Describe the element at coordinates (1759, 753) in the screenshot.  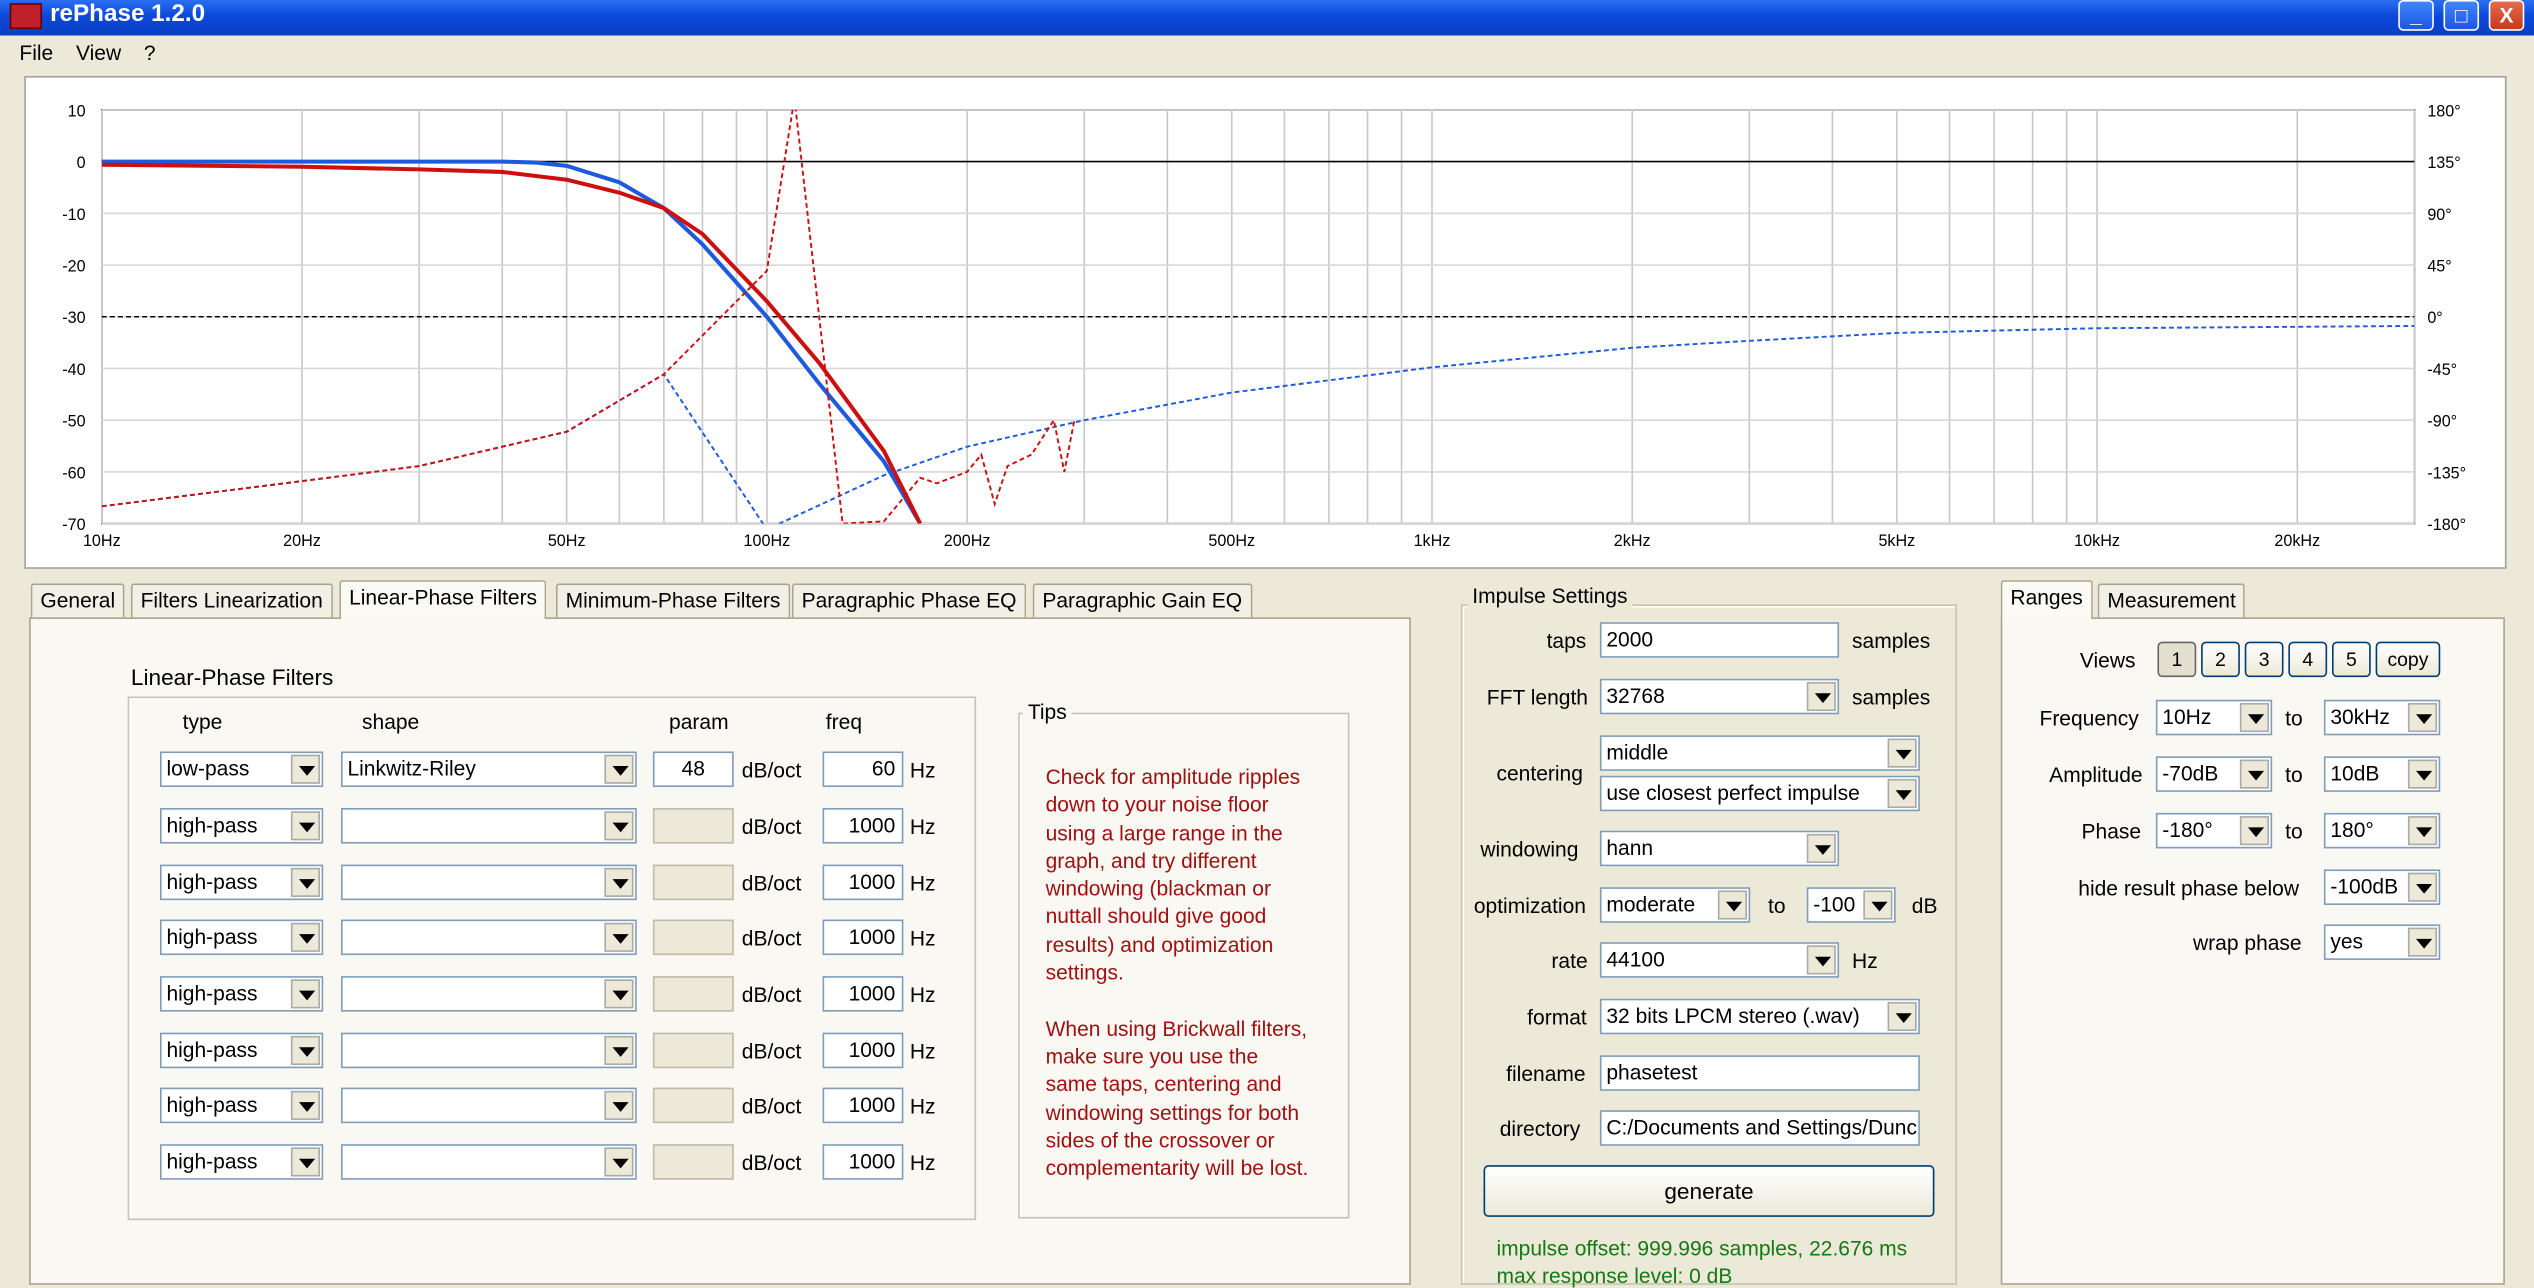
I see `centering-select: middle` at that location.